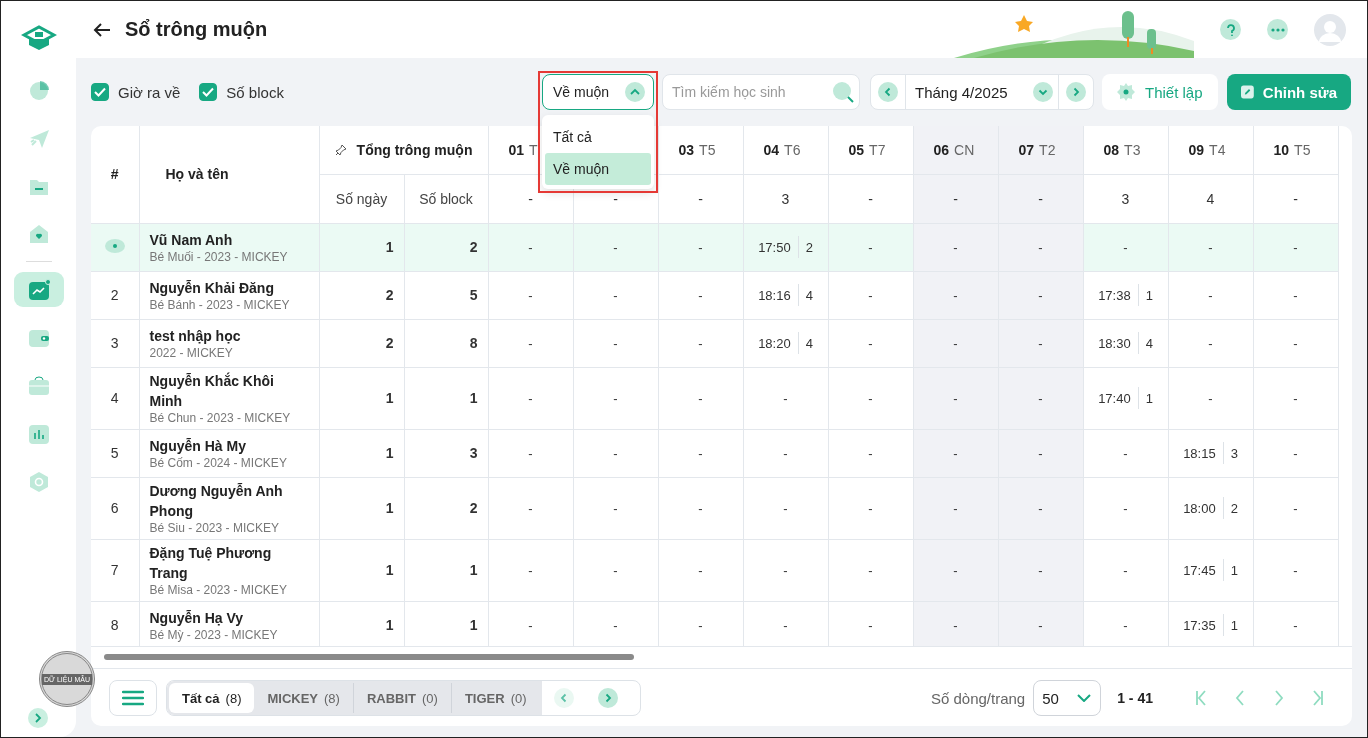  I want to click on weekday-label: T2, so click(1047, 149).